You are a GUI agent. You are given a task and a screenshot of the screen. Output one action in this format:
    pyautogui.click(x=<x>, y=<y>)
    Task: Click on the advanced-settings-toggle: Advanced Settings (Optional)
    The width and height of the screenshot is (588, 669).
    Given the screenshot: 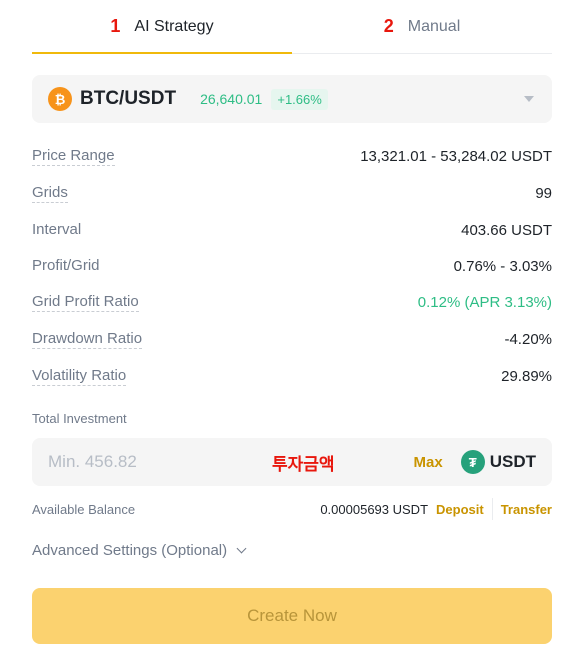 What is the action you would take?
    pyautogui.click(x=139, y=550)
    